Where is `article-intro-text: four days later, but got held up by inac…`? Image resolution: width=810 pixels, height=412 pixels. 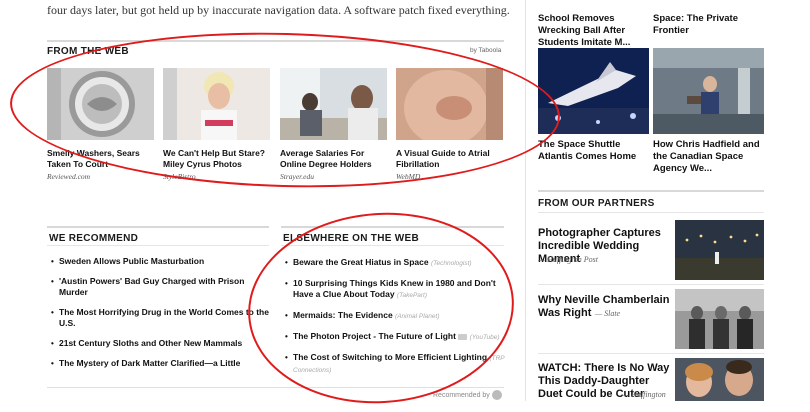 article-intro-text: four days later, but got held up by inac… is located at coordinates (278, 10).